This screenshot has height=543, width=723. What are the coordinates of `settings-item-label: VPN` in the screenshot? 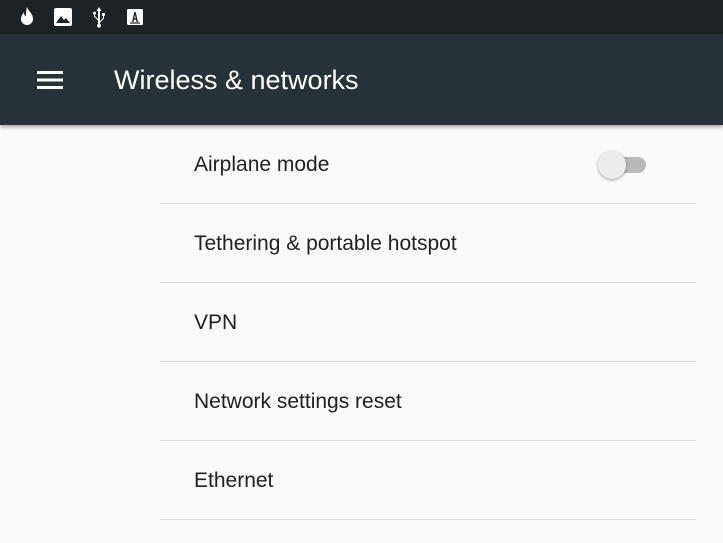 It's located at (216, 322).